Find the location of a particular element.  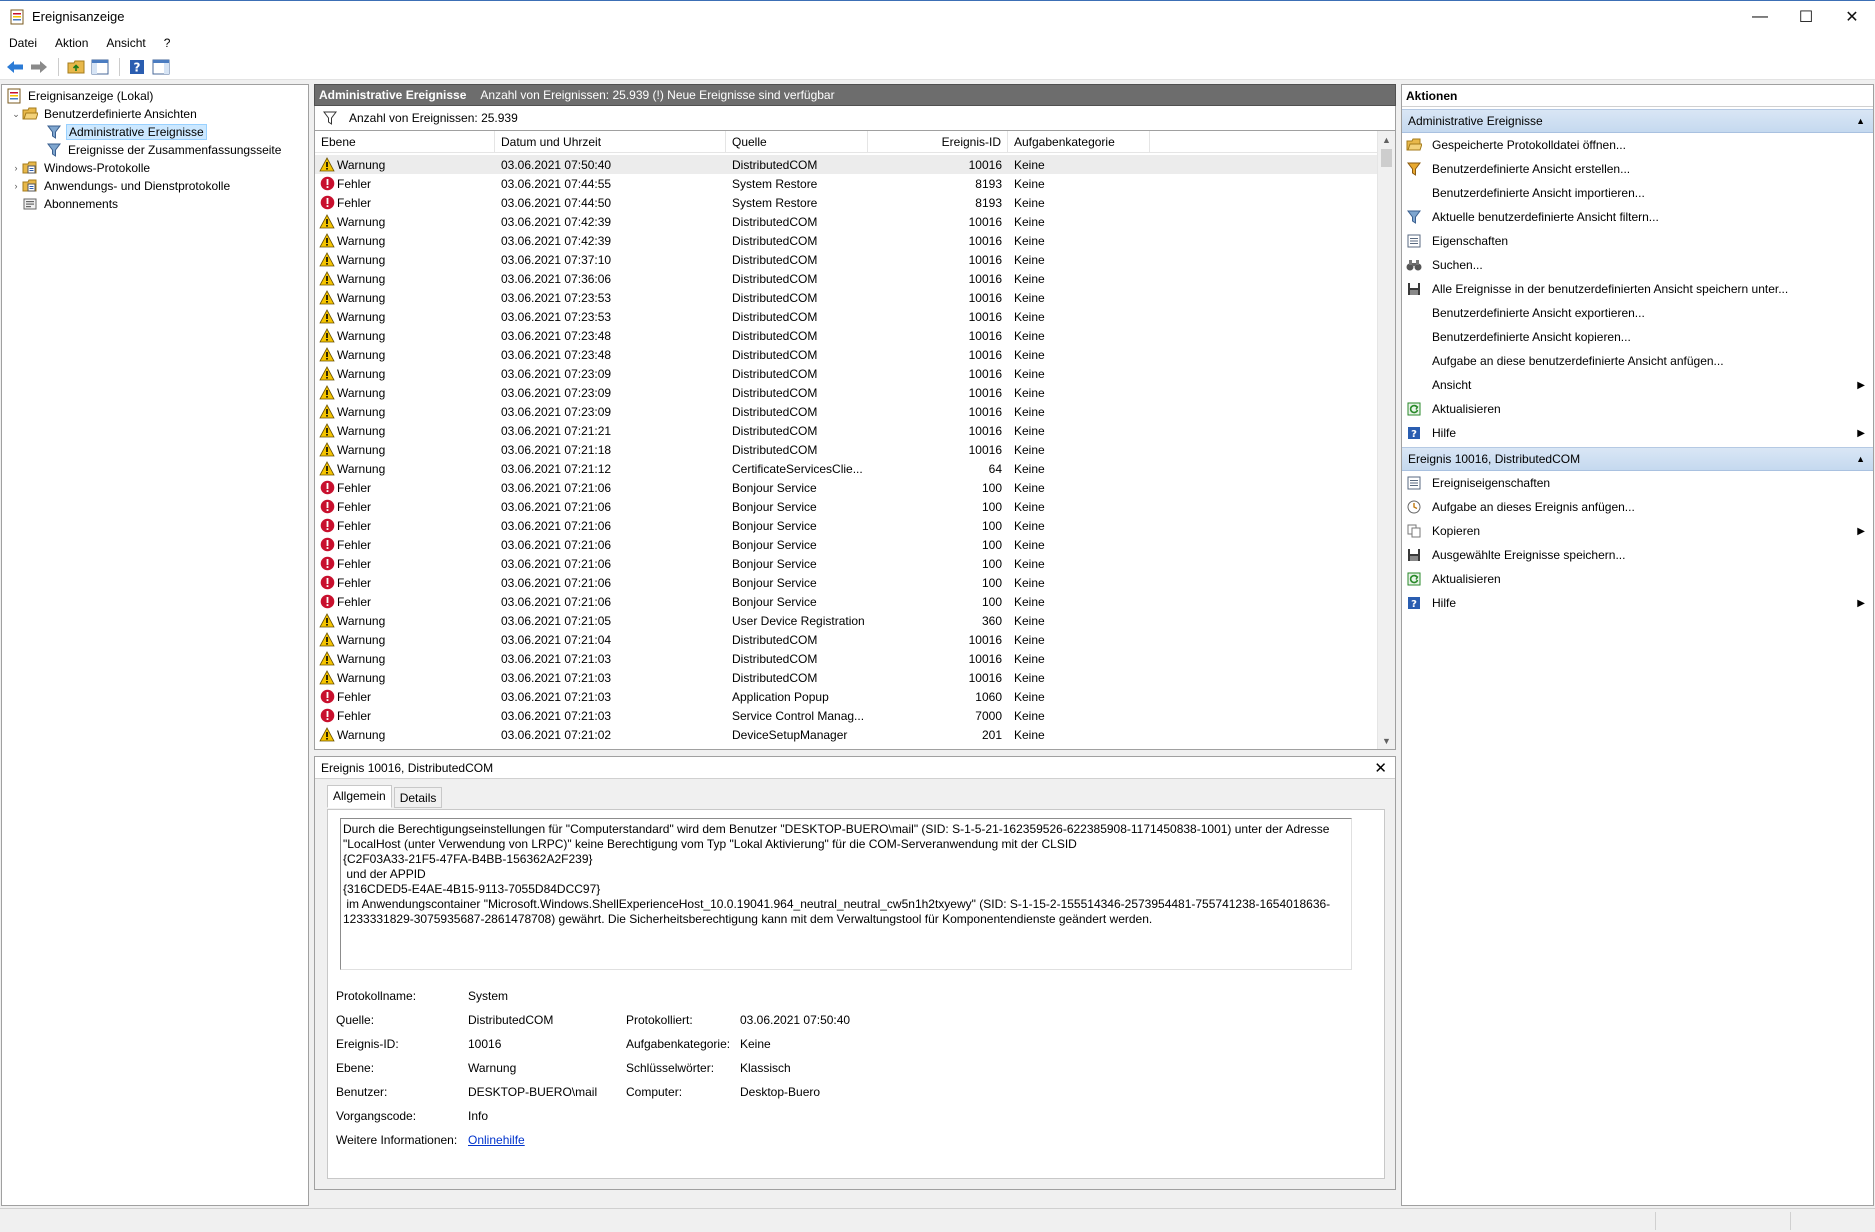

action-item: Eigenschaften is located at coordinates (1637, 241).